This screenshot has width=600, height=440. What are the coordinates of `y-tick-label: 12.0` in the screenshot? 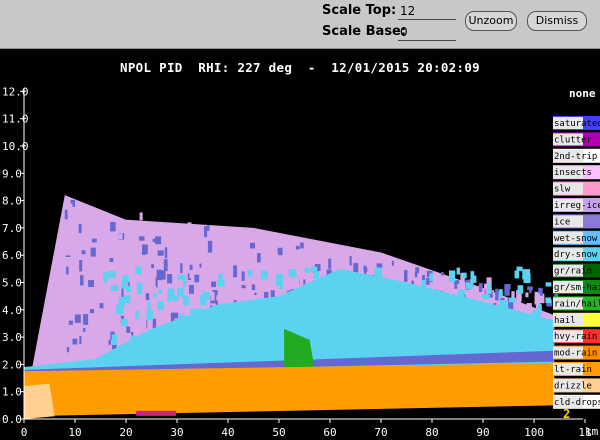 It's located at (15, 91).